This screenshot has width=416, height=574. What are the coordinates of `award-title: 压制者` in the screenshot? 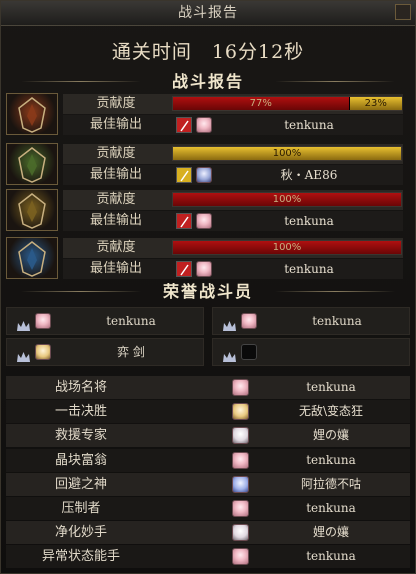 It's located at (81, 508).